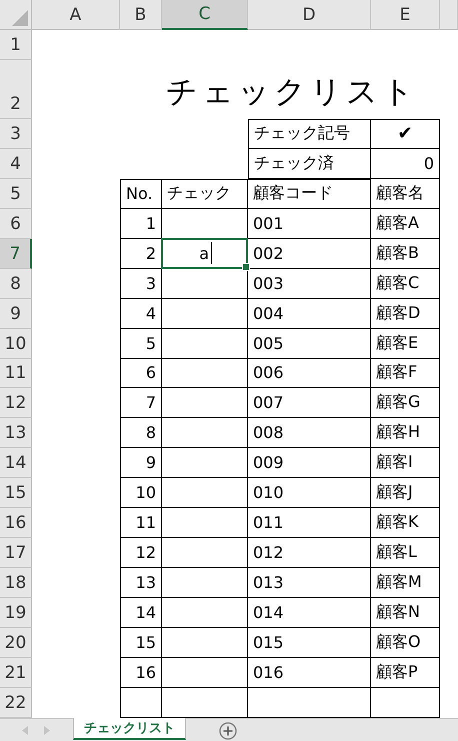 The height and width of the screenshot is (741, 458). What do you see at coordinates (405, 673) in the screenshot?
I see `name-cell: 顧客P` at bounding box center [405, 673].